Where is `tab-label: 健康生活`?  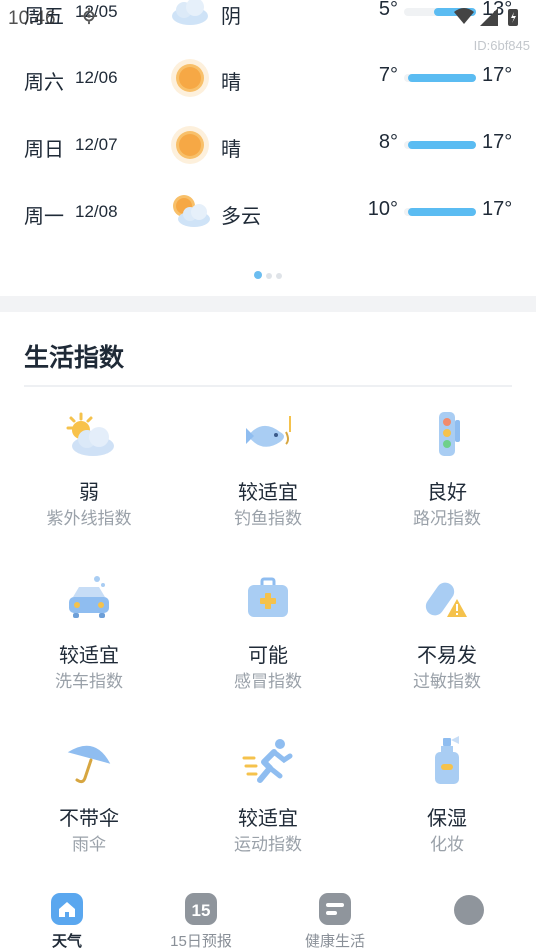 tab-label: 健康生活 is located at coordinates (334, 941).